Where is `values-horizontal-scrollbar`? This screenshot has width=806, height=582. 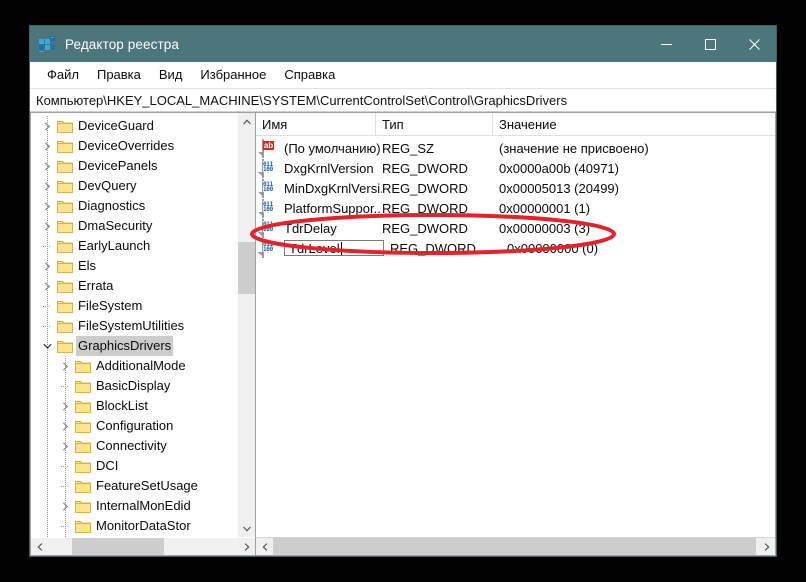 values-horizontal-scrollbar is located at coordinates (515, 546).